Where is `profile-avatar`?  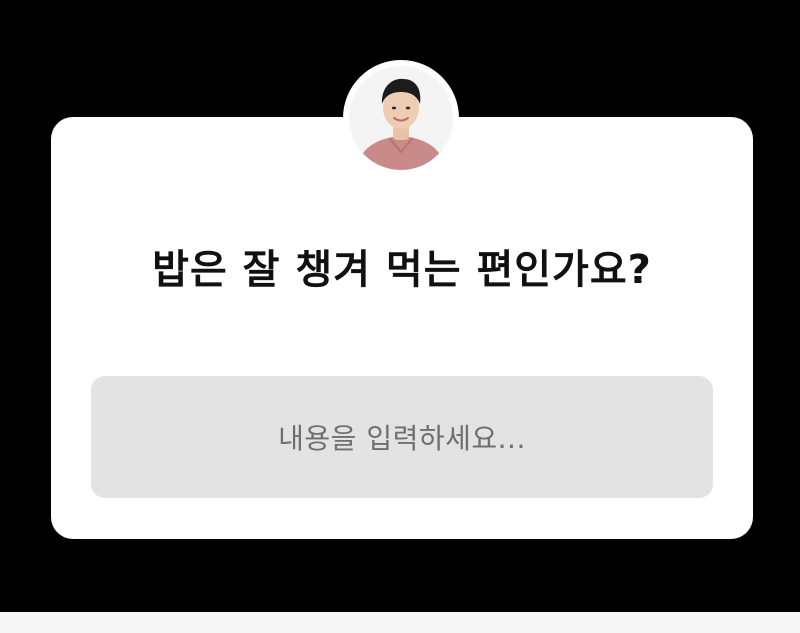 profile-avatar is located at coordinates (401, 118).